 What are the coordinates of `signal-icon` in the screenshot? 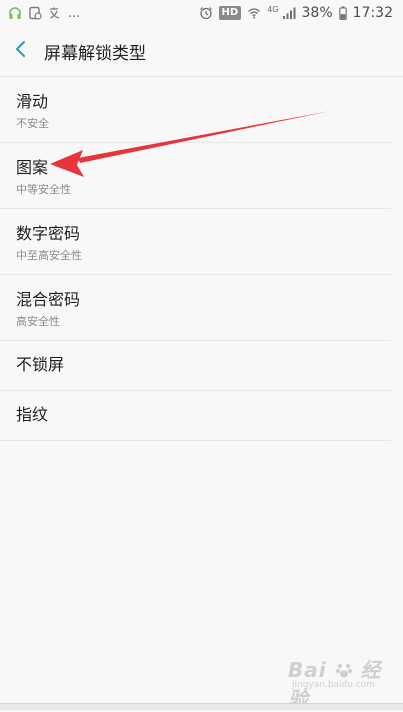 It's located at (289, 13).